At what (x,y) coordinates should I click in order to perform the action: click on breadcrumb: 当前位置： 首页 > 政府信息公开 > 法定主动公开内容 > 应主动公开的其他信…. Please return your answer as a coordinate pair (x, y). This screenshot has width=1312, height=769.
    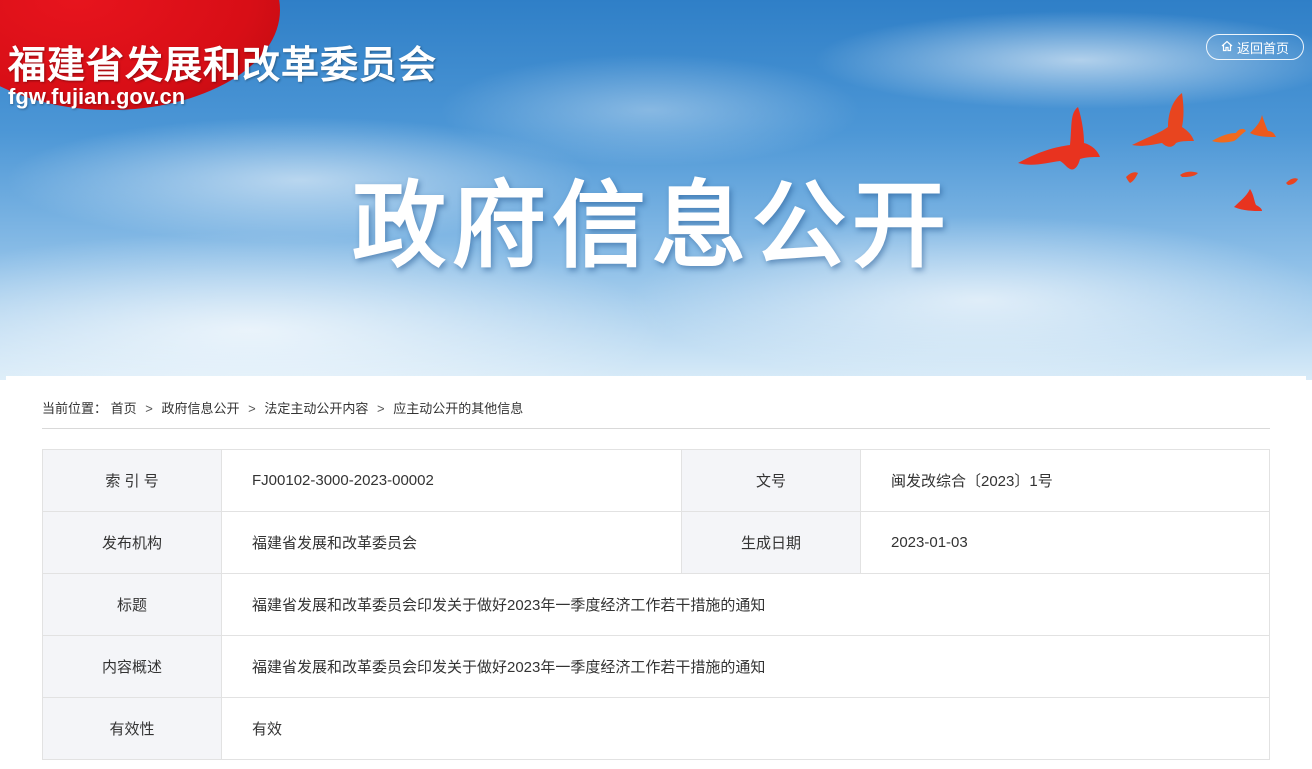
    Looking at the image, I should click on (282, 407).